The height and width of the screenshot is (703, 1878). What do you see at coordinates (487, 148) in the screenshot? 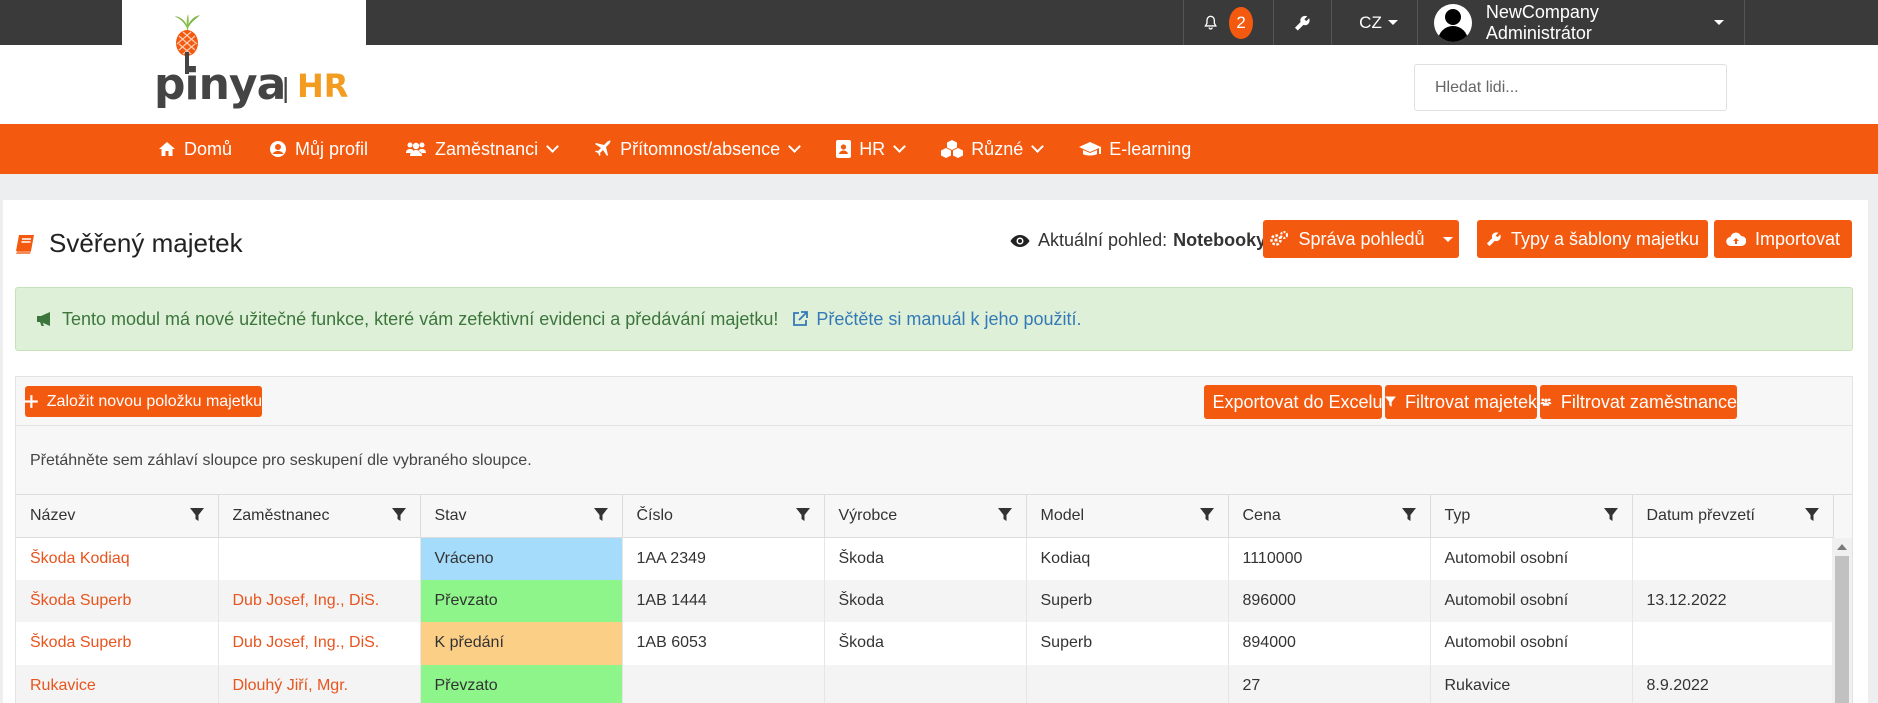
I see `nav-label: Zaměstnanci` at bounding box center [487, 148].